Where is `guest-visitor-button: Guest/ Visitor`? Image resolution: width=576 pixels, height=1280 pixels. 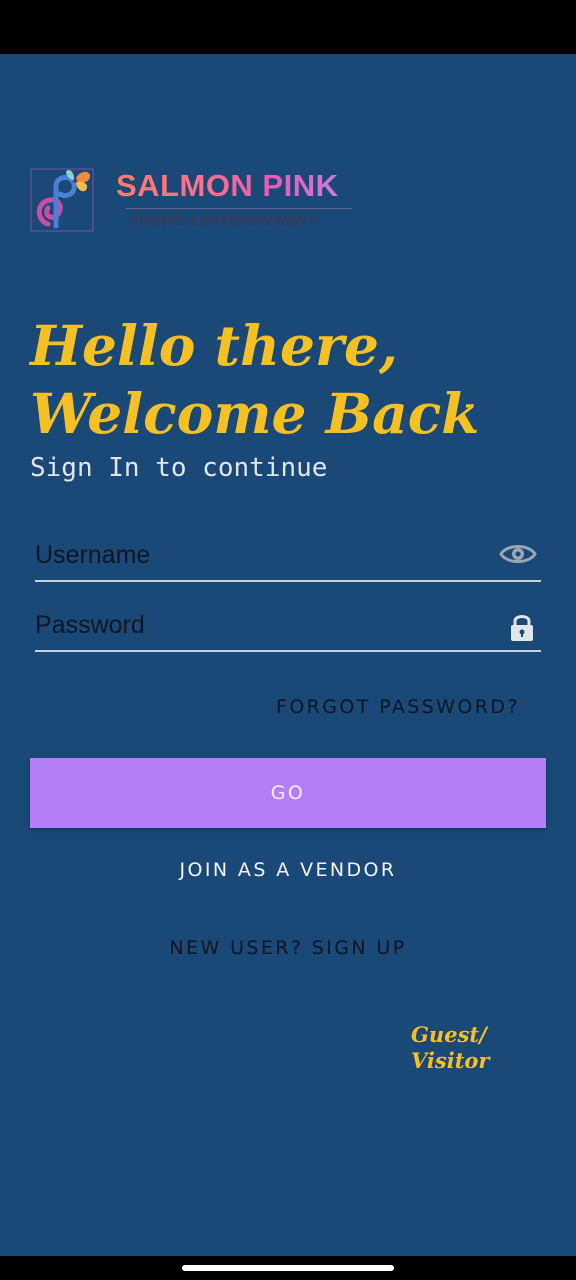 guest-visitor-button: Guest/ Visitor is located at coordinates (461, 1048).